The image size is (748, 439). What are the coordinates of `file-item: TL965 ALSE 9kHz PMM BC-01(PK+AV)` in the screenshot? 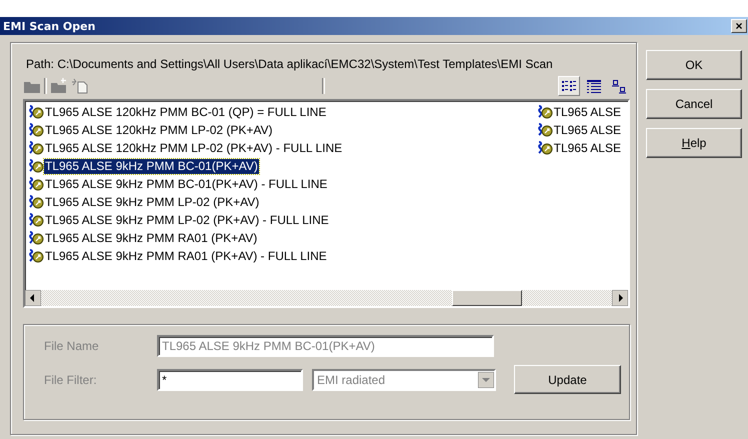 It's located at (151, 166).